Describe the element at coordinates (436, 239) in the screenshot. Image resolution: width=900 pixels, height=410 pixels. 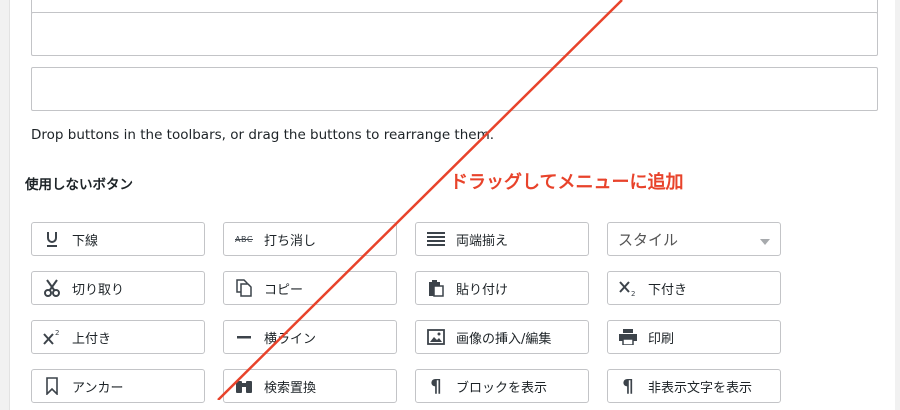
I see `justify-icon` at that location.